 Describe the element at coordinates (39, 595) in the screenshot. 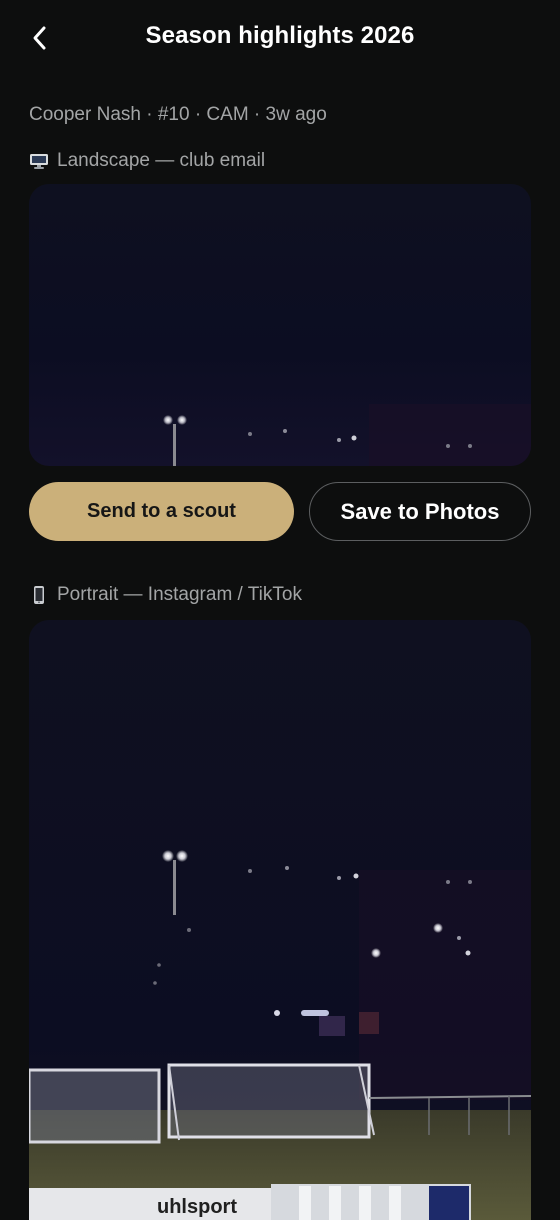

I see `phone-icon` at that location.